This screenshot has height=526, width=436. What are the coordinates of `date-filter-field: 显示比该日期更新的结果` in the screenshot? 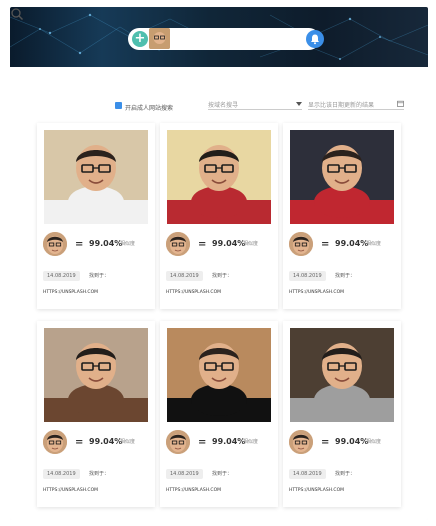 It's located at (356, 105).